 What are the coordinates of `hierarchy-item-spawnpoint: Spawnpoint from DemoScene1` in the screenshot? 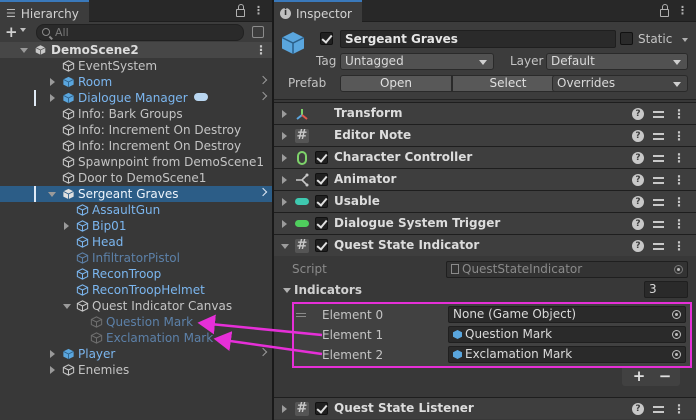 It's located at (136, 162).